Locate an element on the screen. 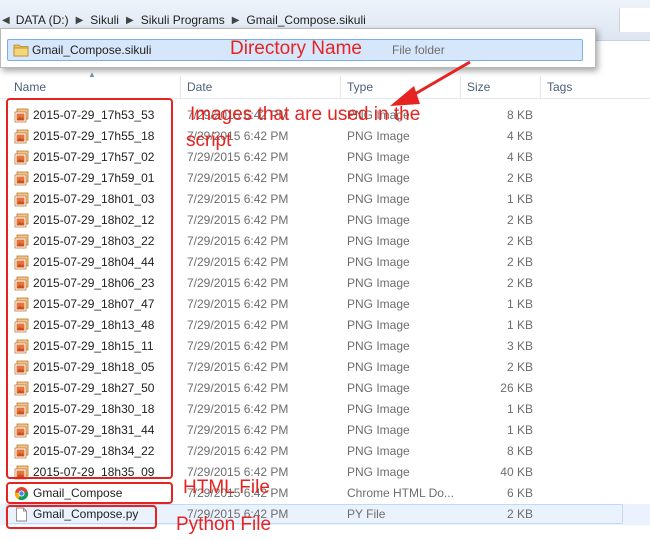 The image size is (650, 540). file-size: 26 KB is located at coordinates (516, 388).